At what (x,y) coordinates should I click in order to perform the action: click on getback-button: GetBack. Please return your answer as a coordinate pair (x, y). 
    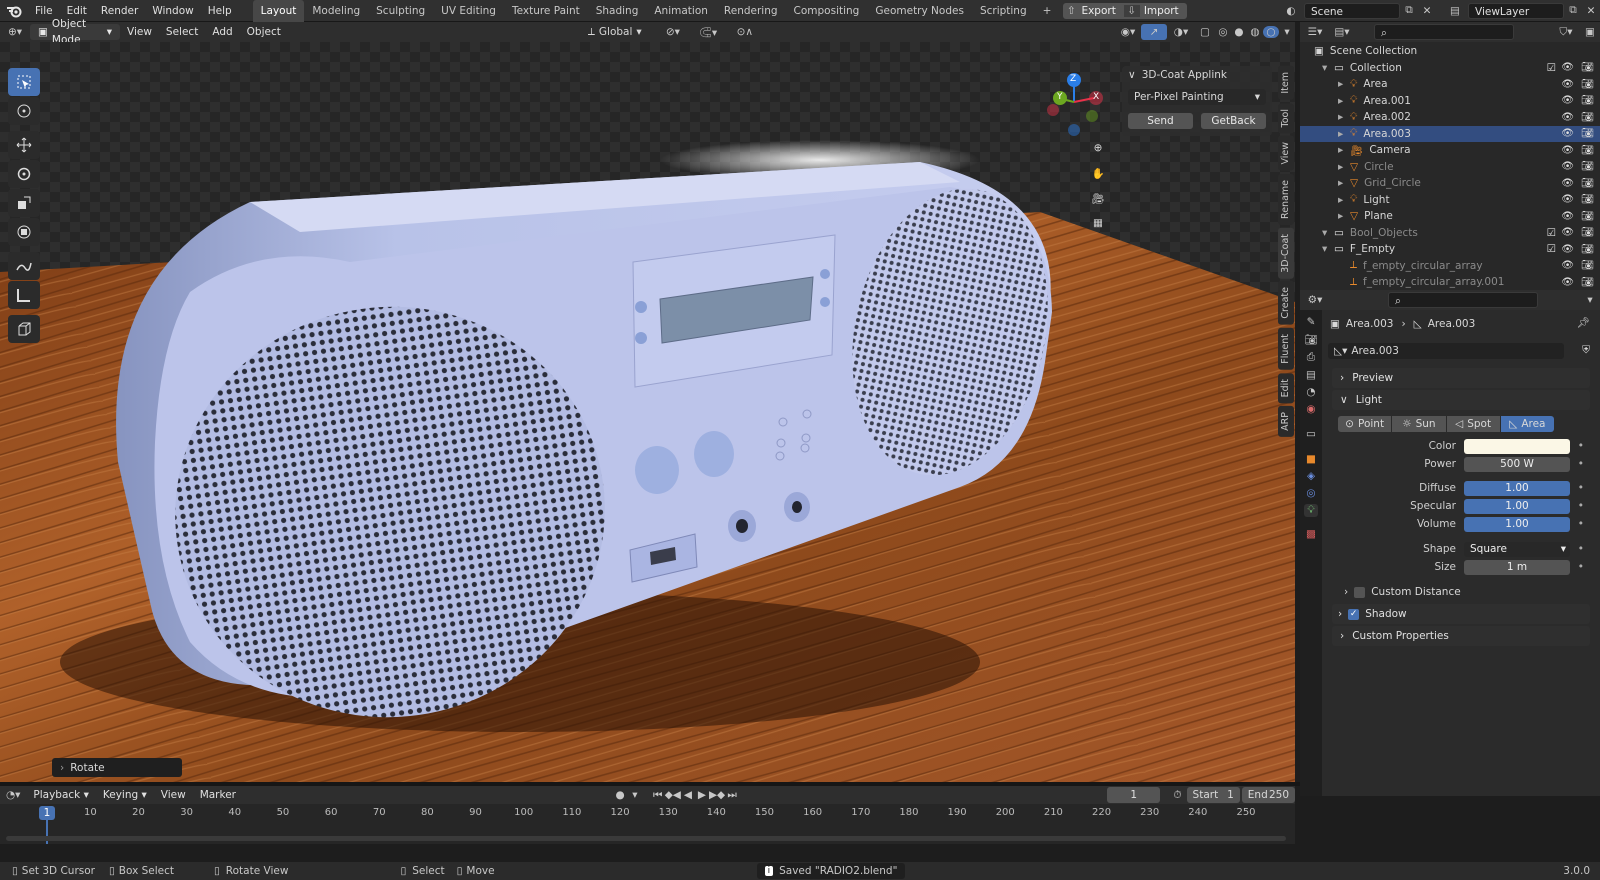
    Looking at the image, I should click on (1233, 121).